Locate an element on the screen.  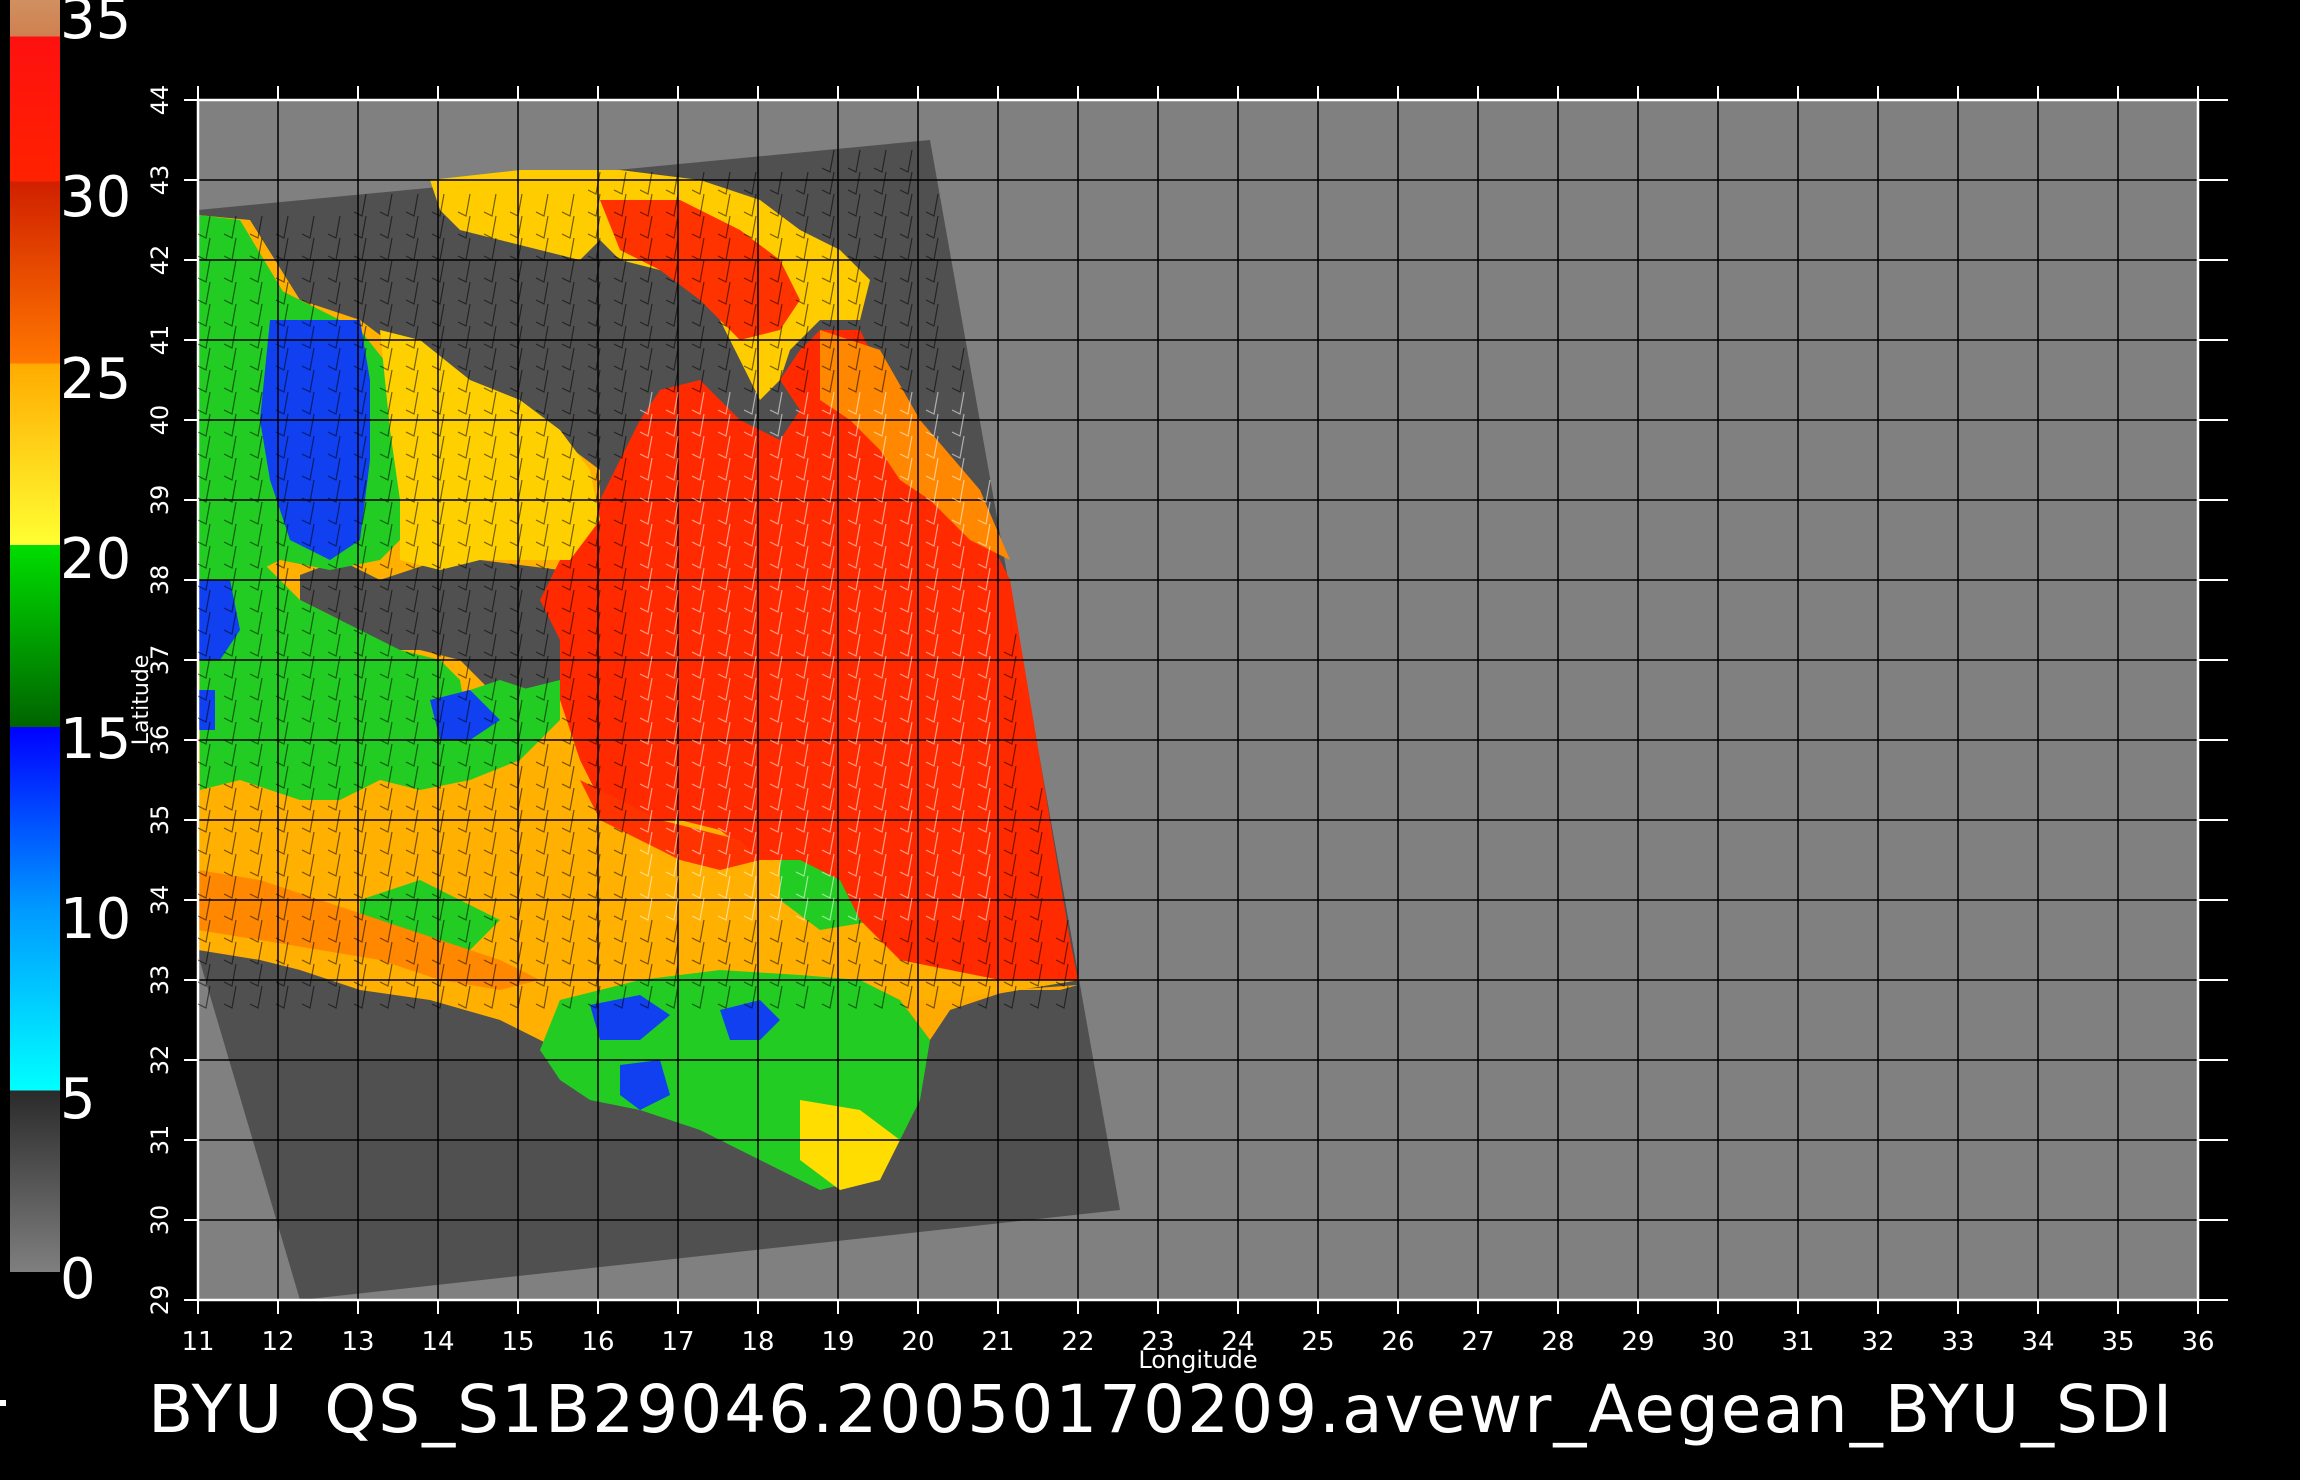
x-tick-label: 27 is located at coordinates (1477, 1342).